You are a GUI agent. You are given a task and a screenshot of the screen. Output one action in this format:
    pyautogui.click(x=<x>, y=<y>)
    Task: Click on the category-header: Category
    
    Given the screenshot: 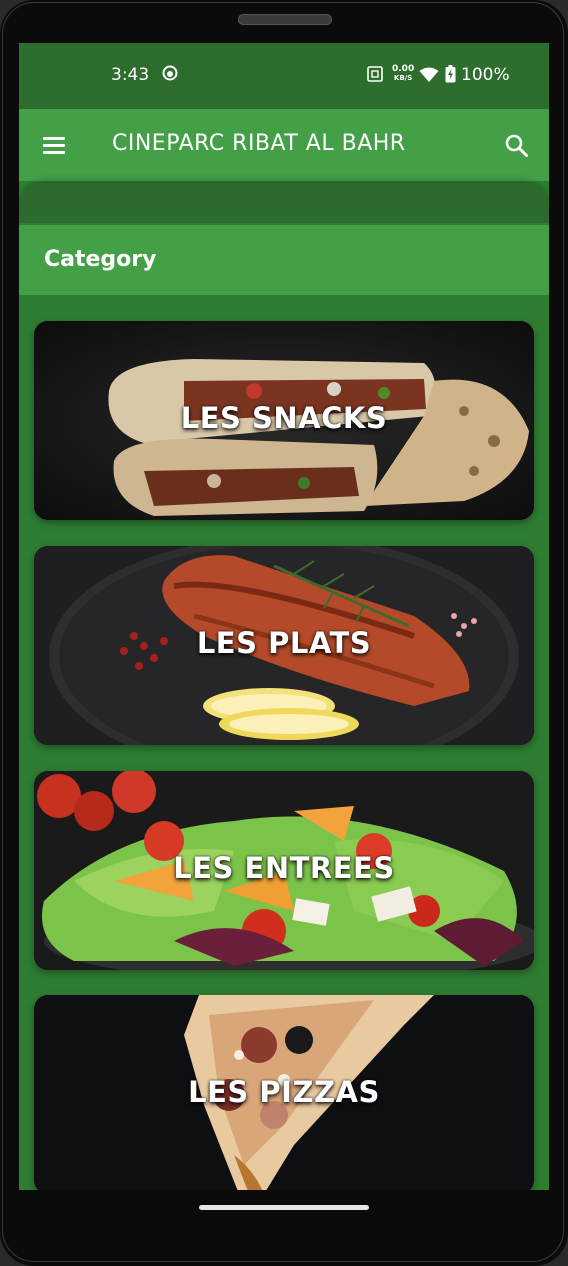 What is the action you would take?
    pyautogui.click(x=284, y=260)
    